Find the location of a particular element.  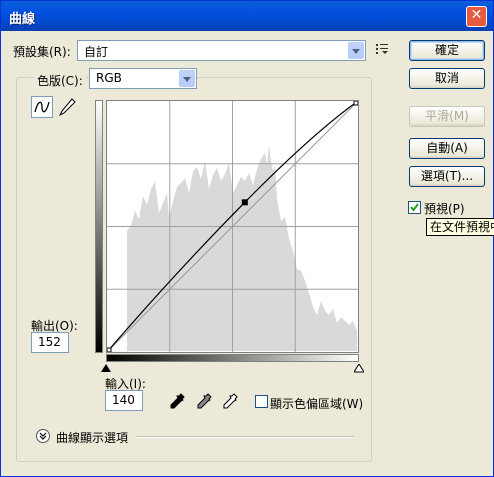

title-bar: 曲線 ✕ is located at coordinates (247, 16).